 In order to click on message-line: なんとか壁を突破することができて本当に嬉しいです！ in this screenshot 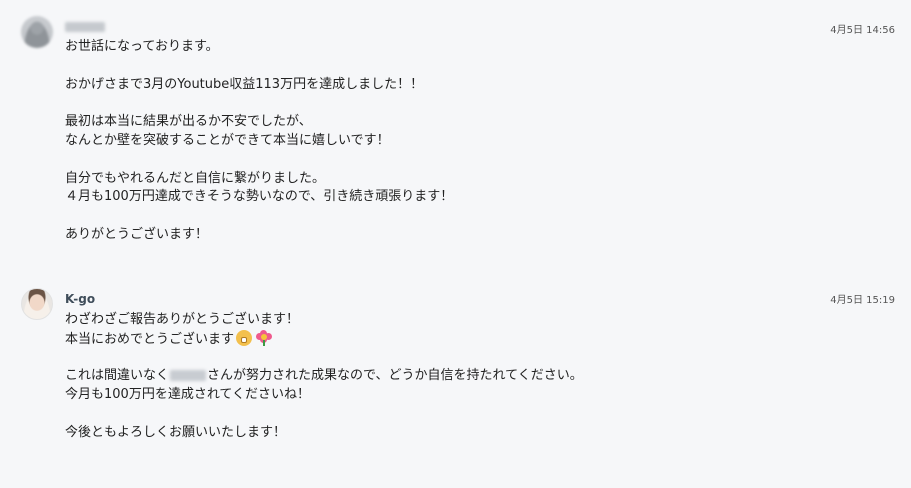, I will do `click(227, 140)`.